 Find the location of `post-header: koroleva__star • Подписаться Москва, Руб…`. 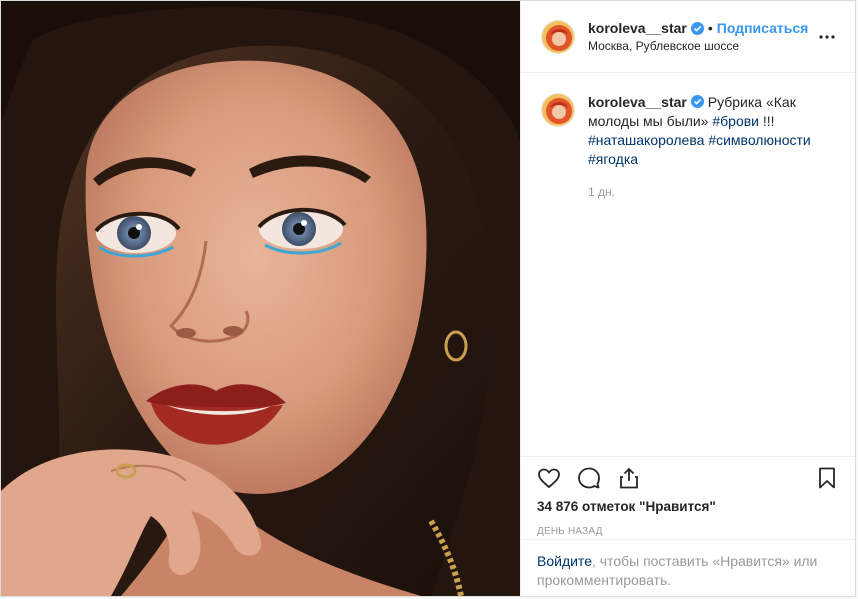

post-header: koroleva__star • Подписаться Москва, Руб… is located at coordinates (688, 37).